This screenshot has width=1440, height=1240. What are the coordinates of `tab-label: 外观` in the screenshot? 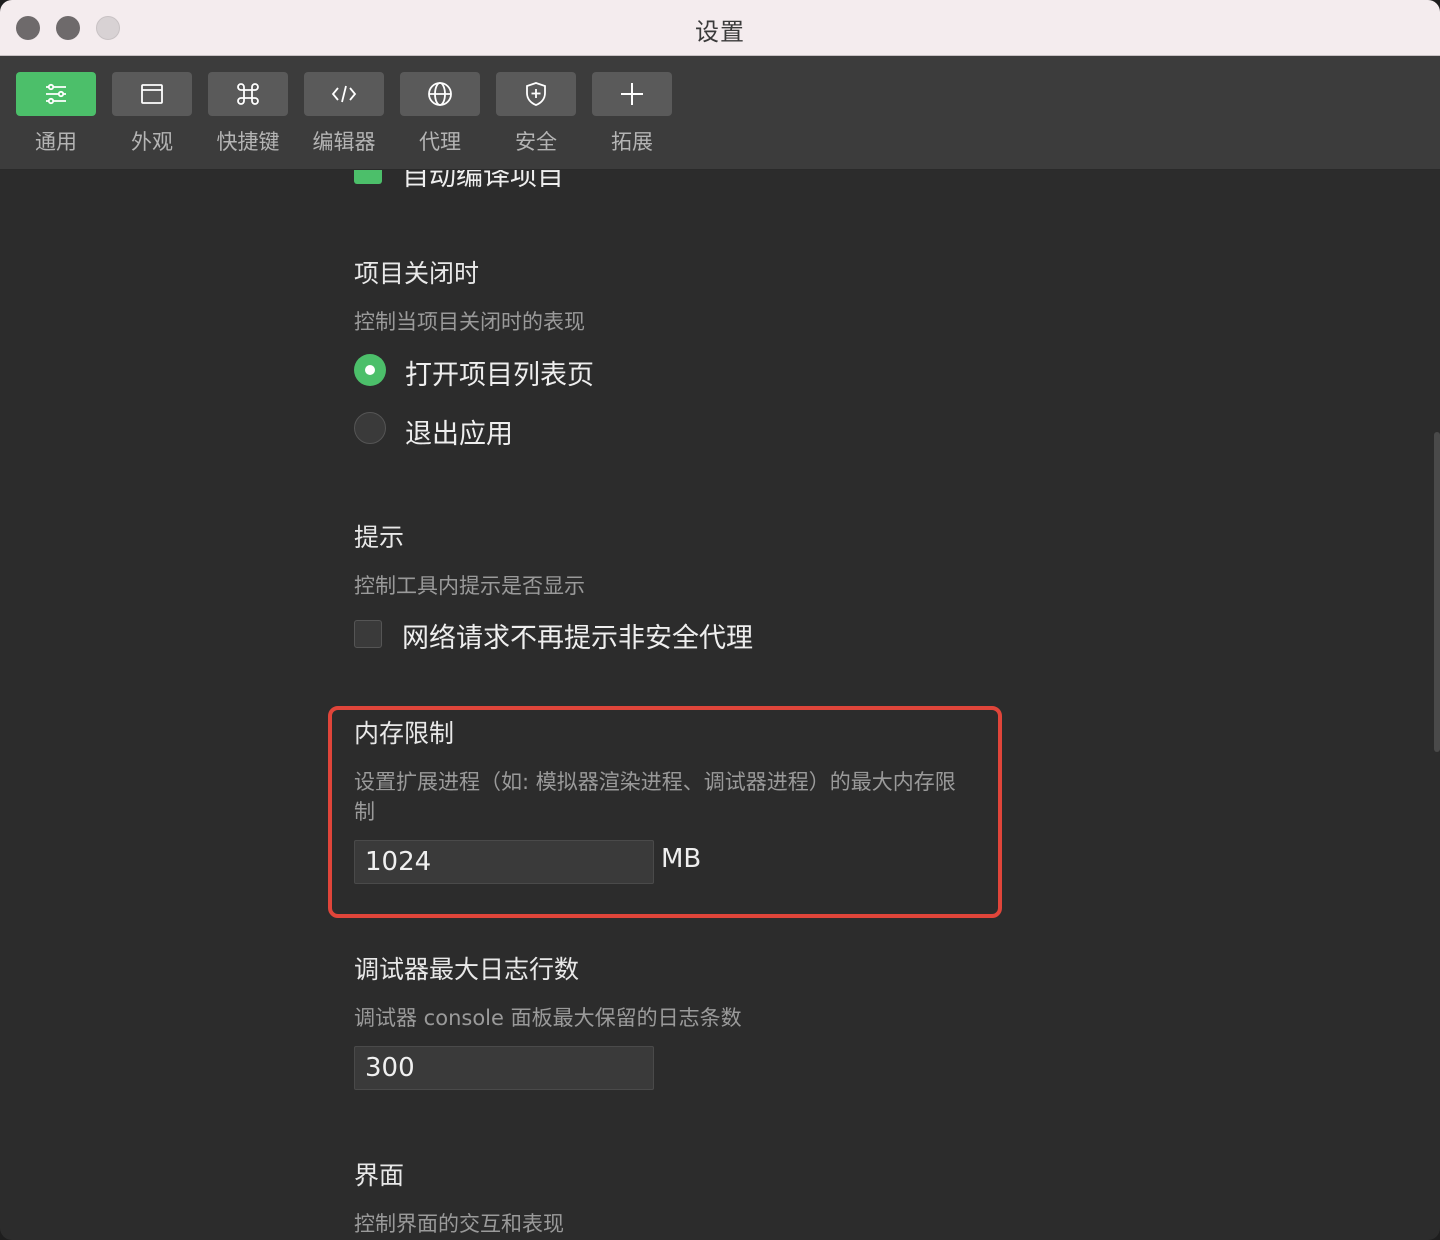 It's located at (152, 142).